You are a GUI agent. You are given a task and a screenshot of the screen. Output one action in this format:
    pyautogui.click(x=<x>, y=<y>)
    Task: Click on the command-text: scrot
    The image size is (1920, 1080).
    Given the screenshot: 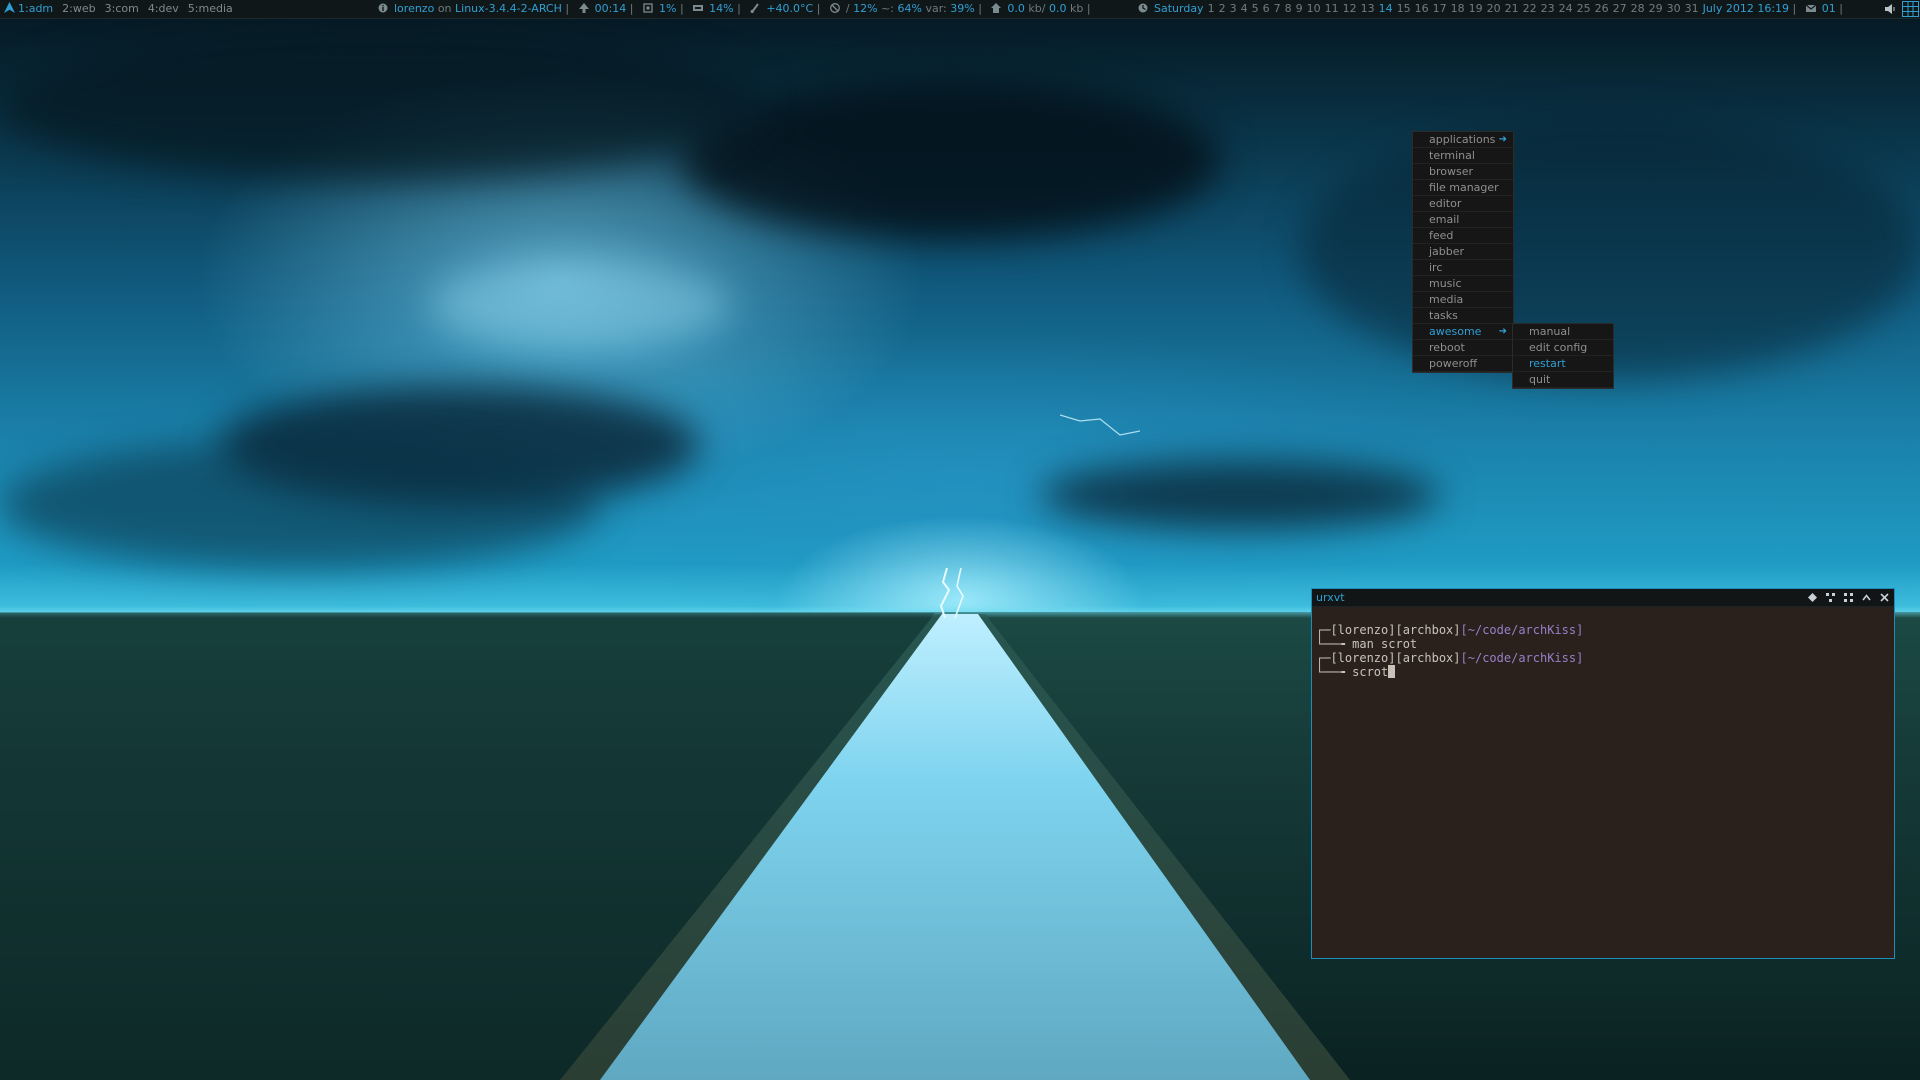 What is the action you would take?
    pyautogui.click(x=1370, y=672)
    